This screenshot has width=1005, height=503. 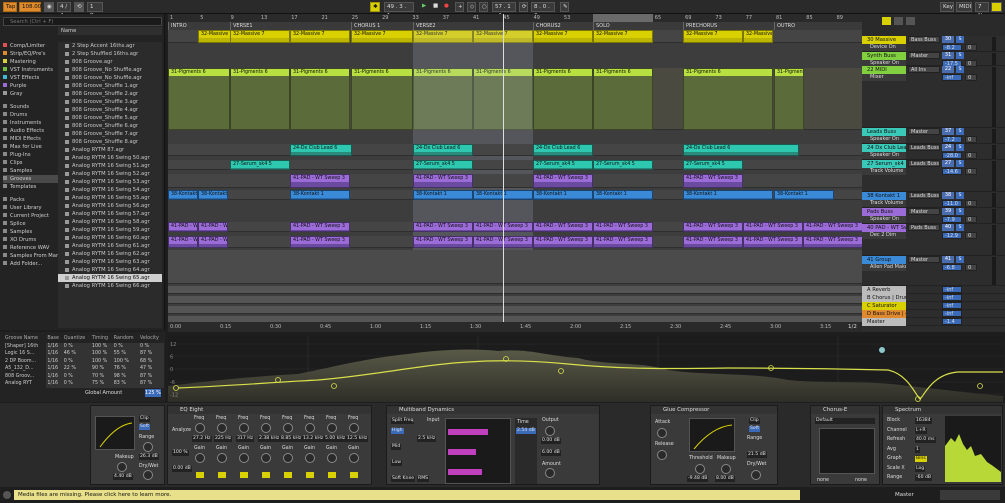 I want to click on locator-marker: INTRO, so click(x=199, y=26).